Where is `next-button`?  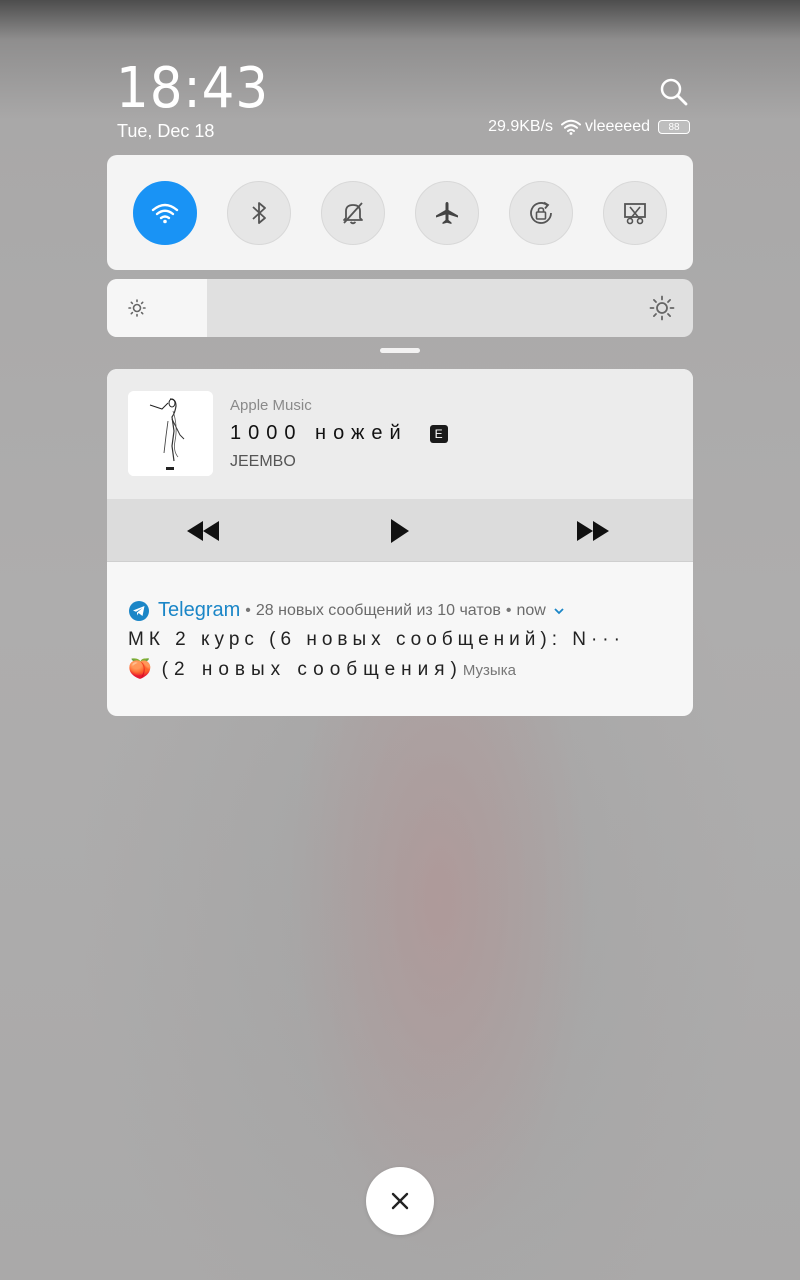 next-button is located at coordinates (593, 531).